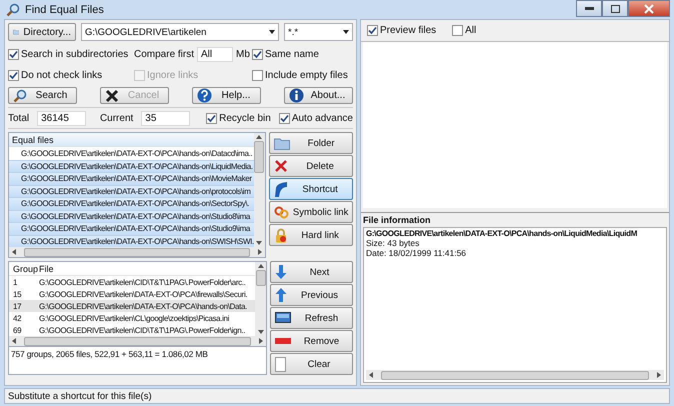 Image resolution: width=674 pixels, height=406 pixels. Describe the element at coordinates (165, 118) in the screenshot. I see `current-field: 35` at that location.